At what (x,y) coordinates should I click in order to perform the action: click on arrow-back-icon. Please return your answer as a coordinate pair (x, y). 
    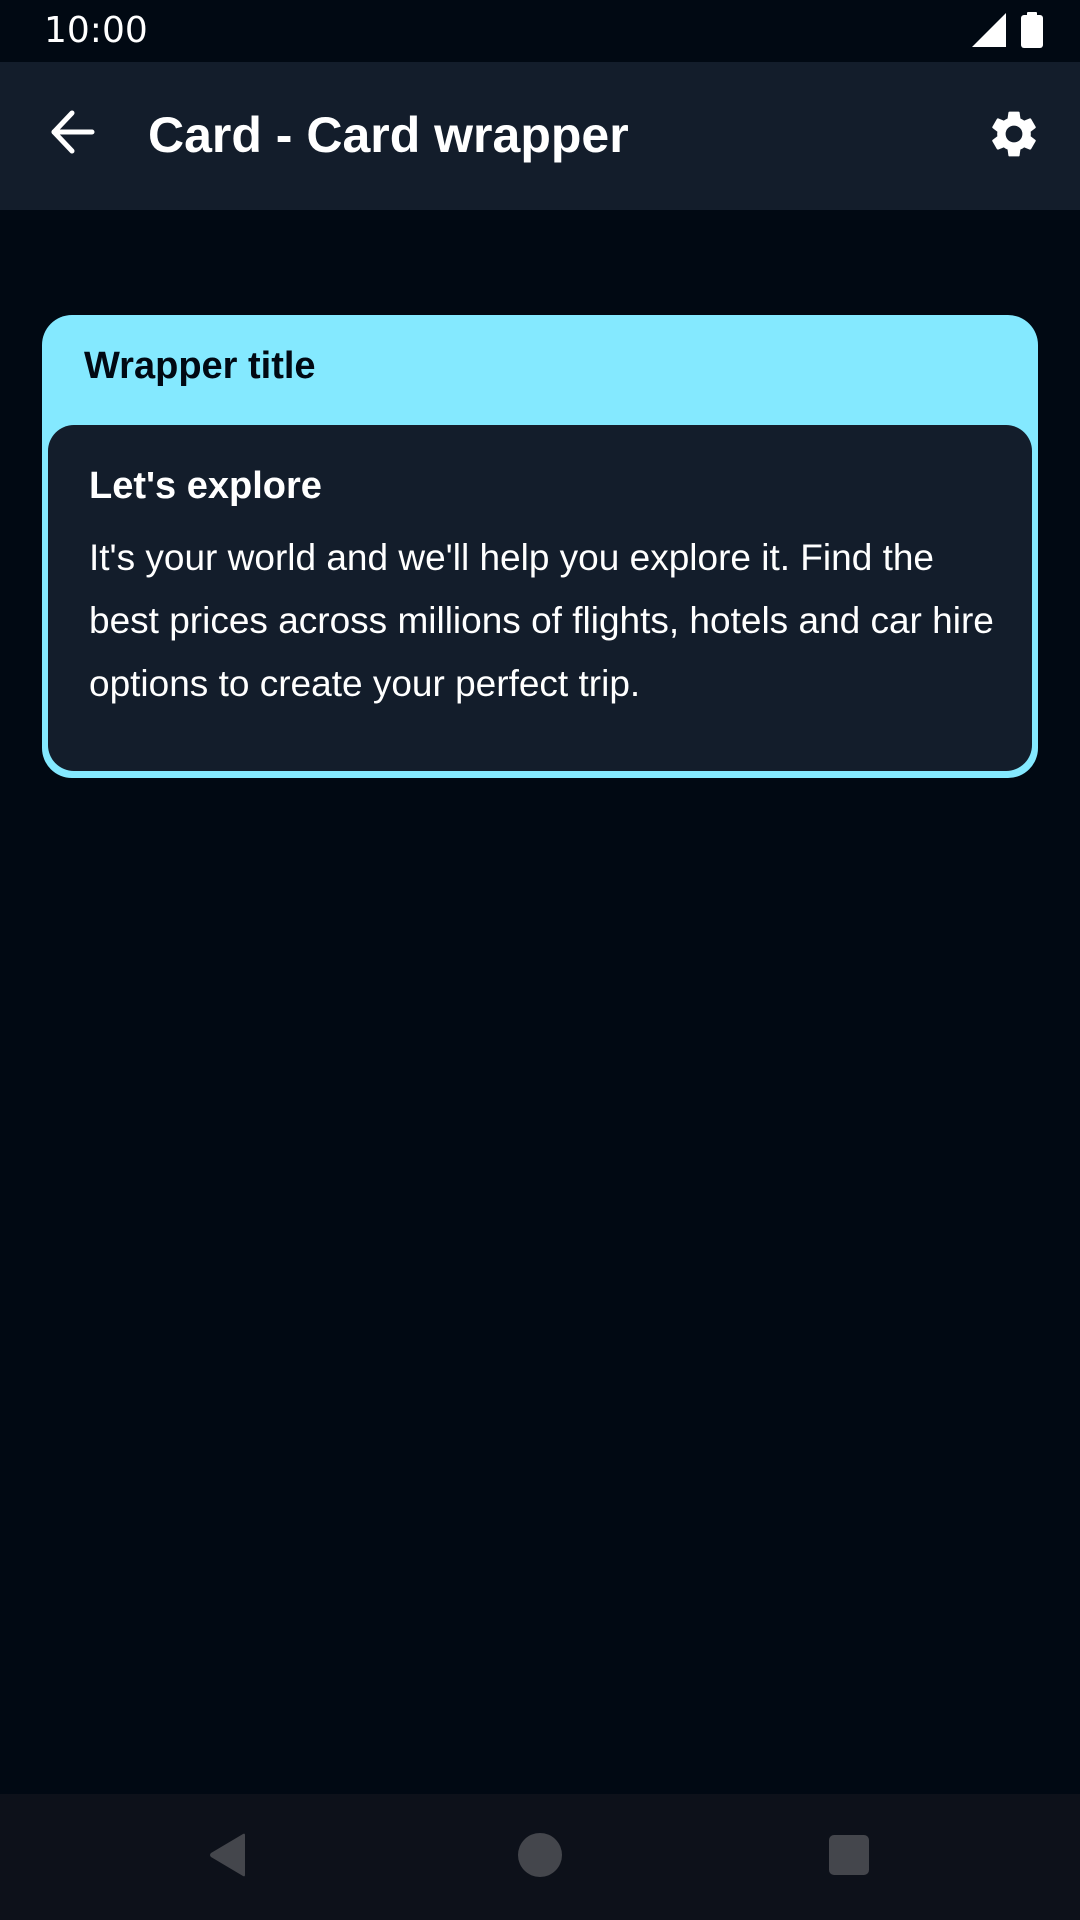
    Looking at the image, I should click on (72, 134).